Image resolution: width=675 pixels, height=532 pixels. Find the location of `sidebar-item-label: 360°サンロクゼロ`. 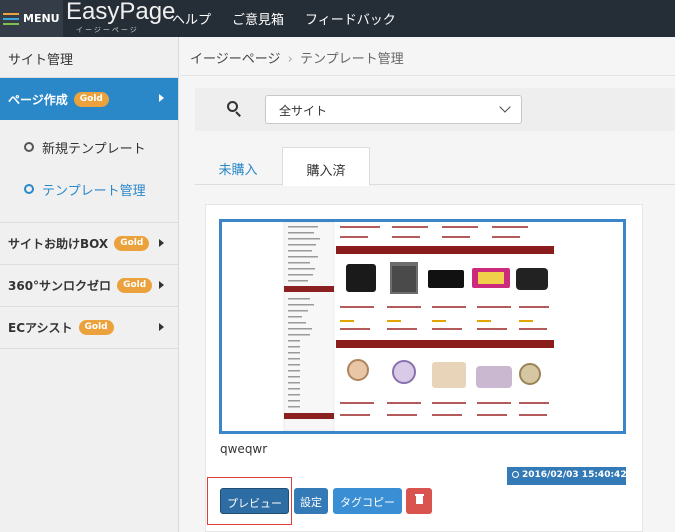

sidebar-item-label: 360°サンロクゼロ is located at coordinates (60, 286).